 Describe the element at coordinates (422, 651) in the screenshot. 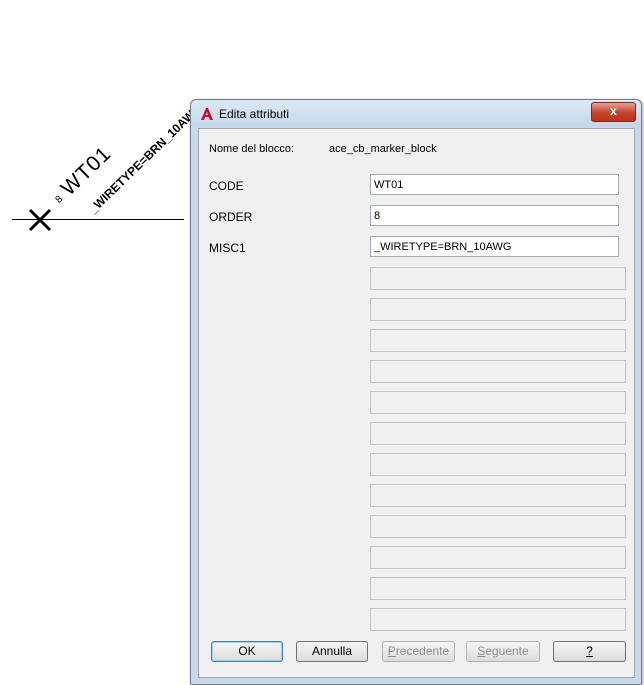

I see `previous-label: recedente` at that location.